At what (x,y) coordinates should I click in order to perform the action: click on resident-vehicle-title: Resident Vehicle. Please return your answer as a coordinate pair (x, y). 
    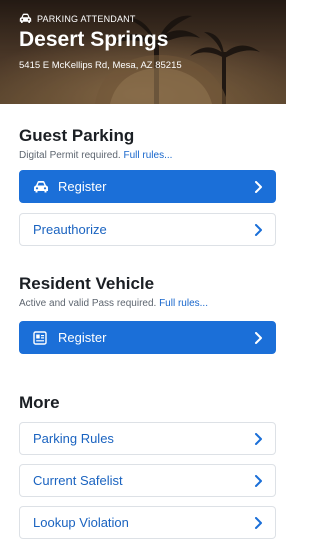
    Looking at the image, I should click on (87, 283).